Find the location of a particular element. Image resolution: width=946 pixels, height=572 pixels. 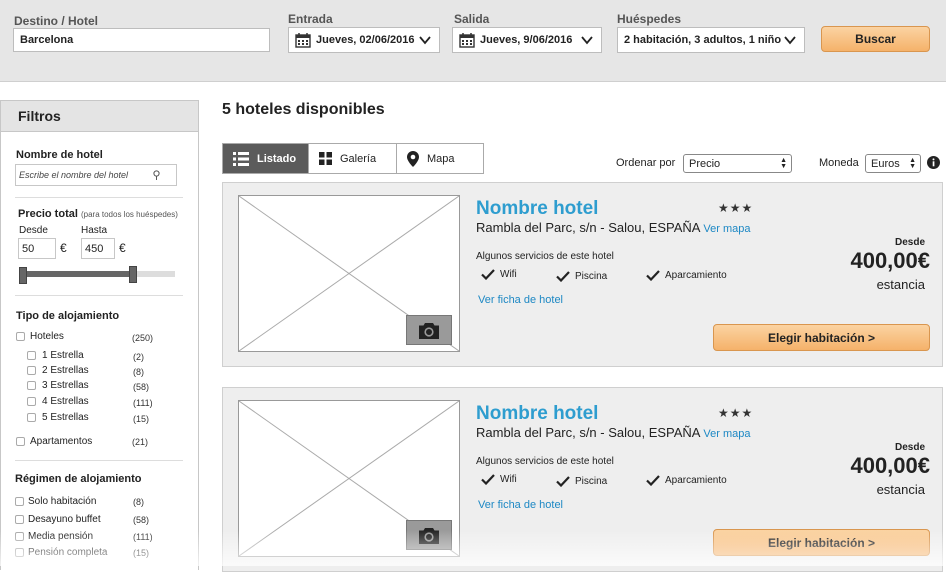

entrada-value: Jueves, 02/06/2016 is located at coordinates (365, 40).